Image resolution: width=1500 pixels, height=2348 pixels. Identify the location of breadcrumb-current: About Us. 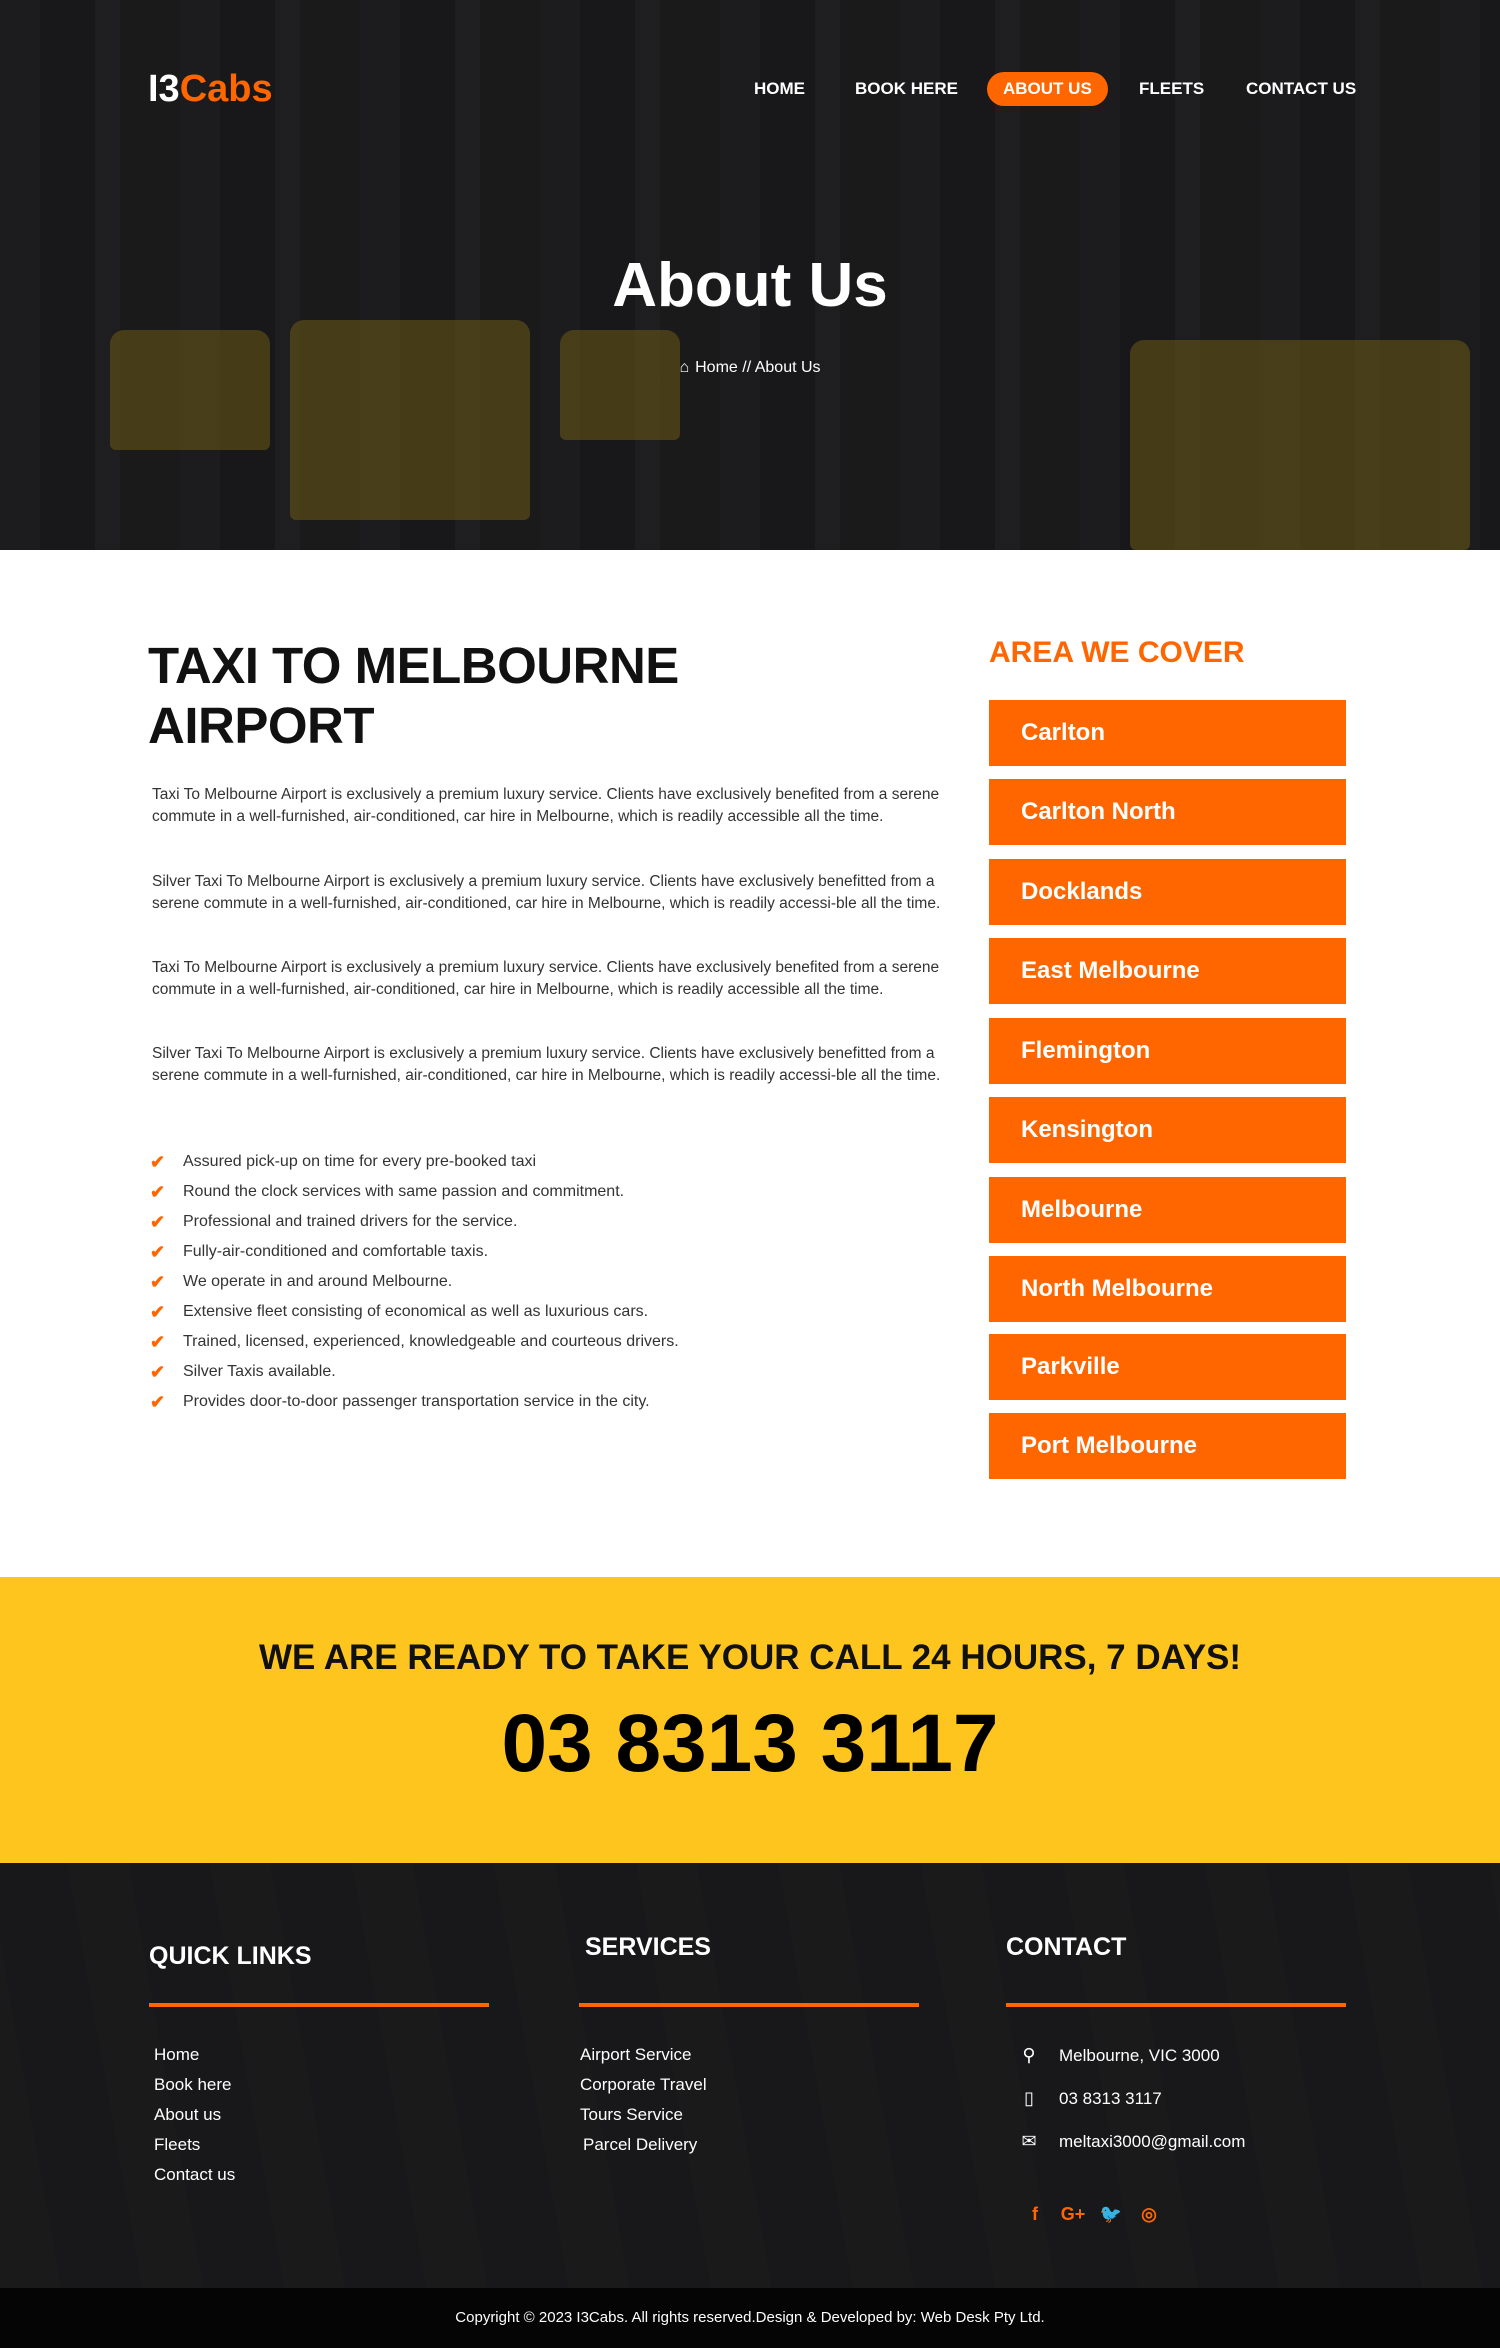
(787, 367).